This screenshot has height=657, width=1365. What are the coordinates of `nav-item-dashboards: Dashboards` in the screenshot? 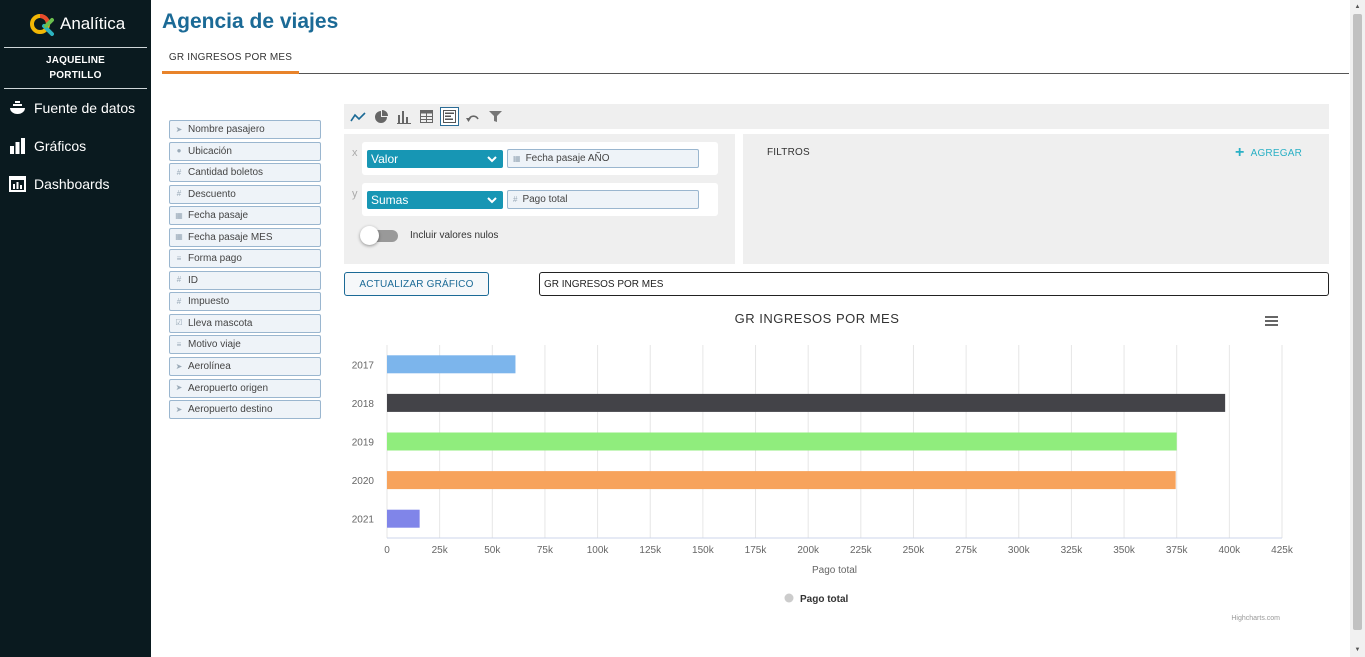 It's located at (75, 184).